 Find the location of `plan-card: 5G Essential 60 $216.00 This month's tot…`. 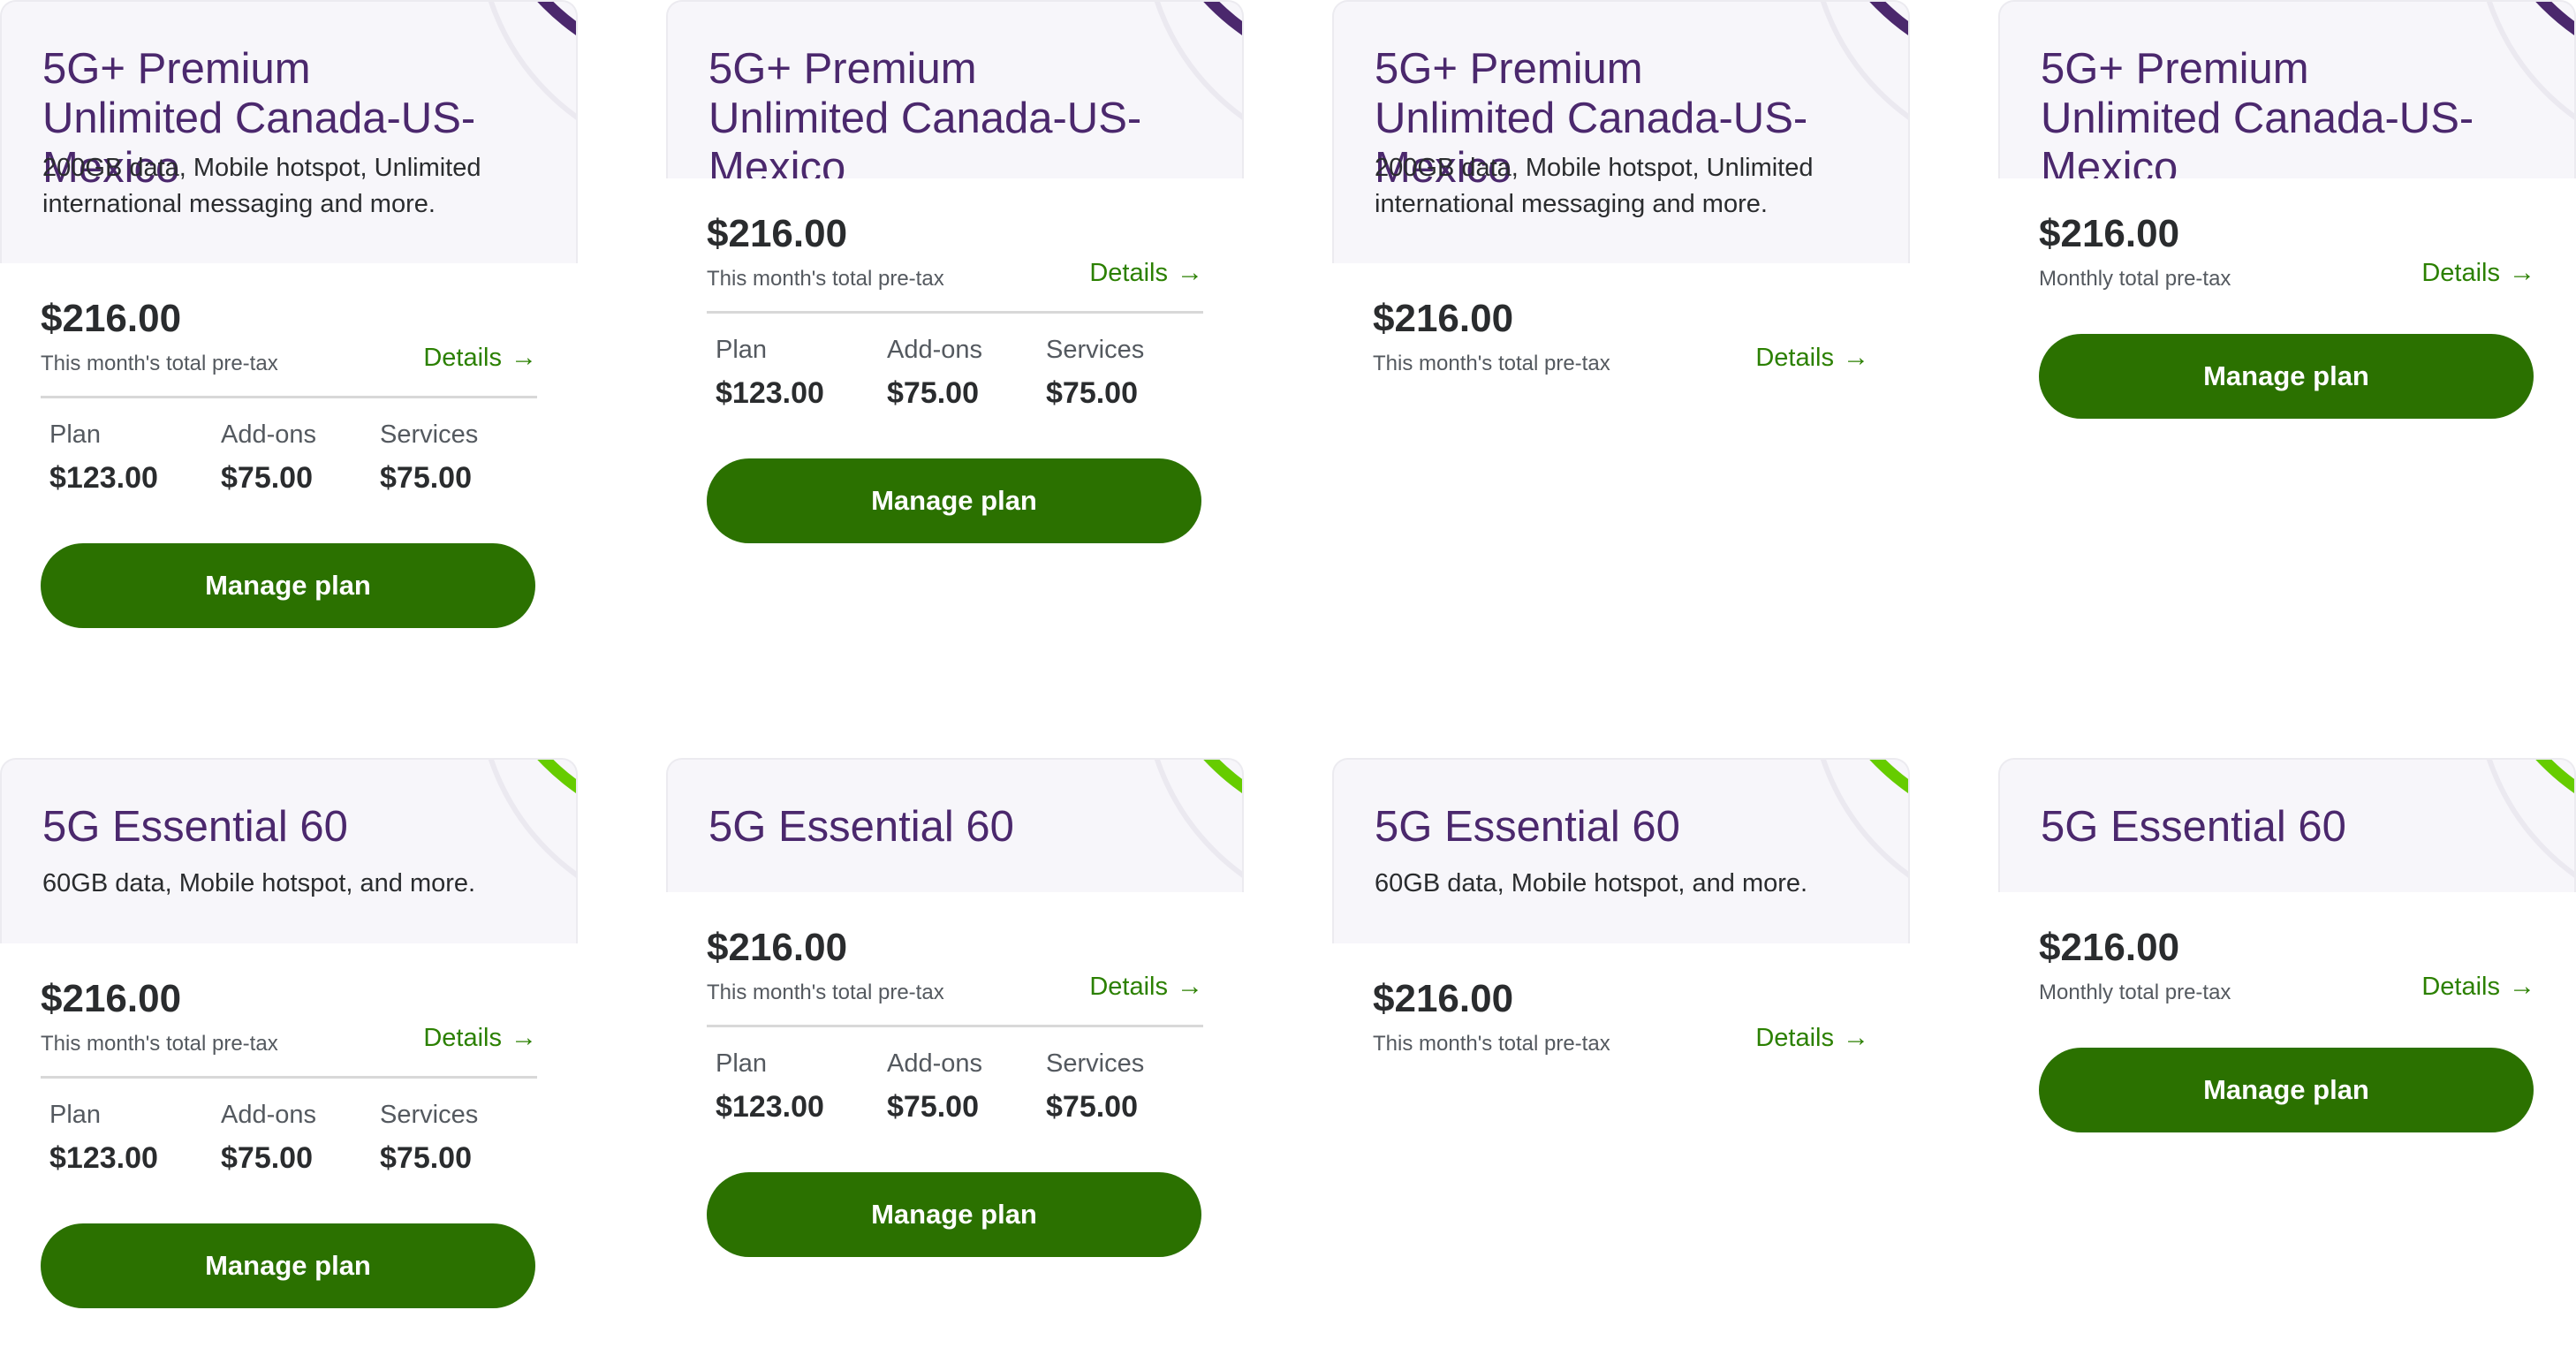

plan-card: 5G Essential 60 $216.00 This month's tot… is located at coordinates (955, 1007).